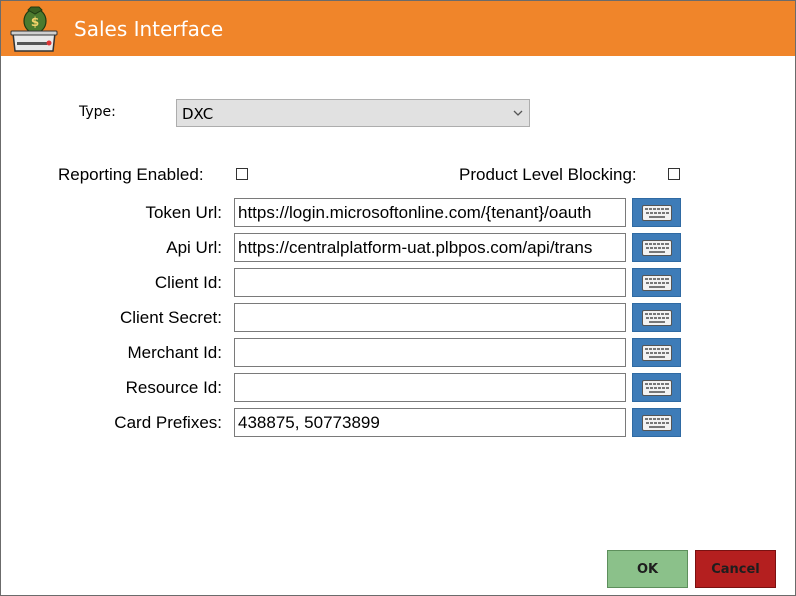 The height and width of the screenshot is (596, 796). Describe the element at coordinates (518, 113) in the screenshot. I see `chevron-down-icon` at that location.